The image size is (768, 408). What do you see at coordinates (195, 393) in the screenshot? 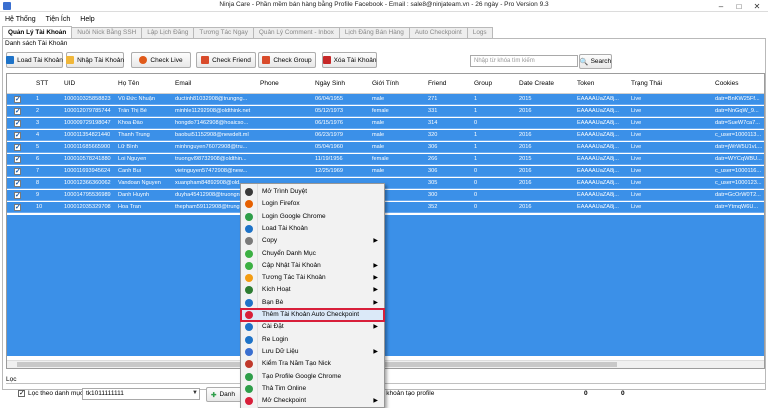
I see `chevron-down-icon: ▼` at bounding box center [195, 393].